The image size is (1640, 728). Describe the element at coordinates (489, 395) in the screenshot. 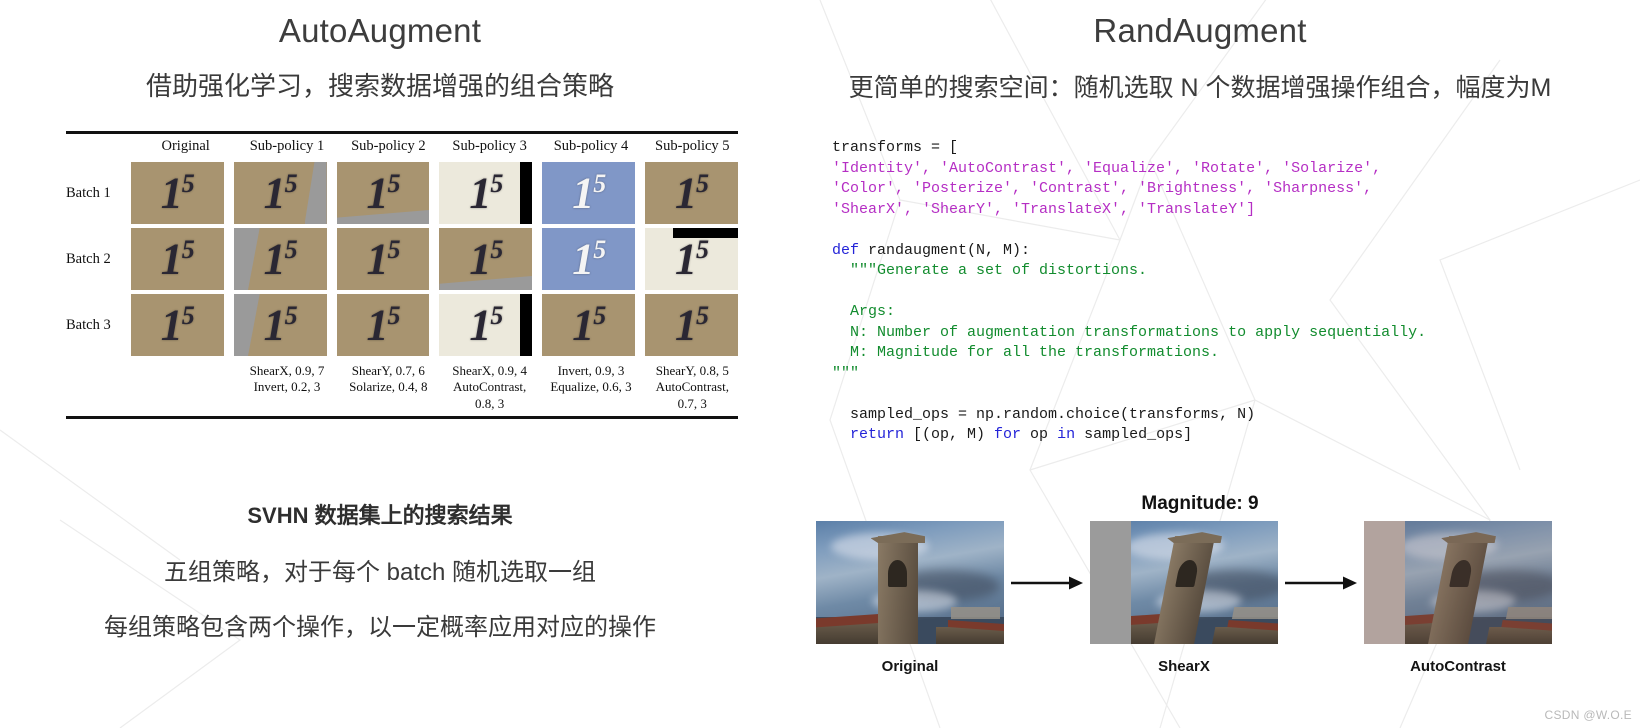

I see `operation-line-2: AutoContrast, 0.8, 3` at that location.